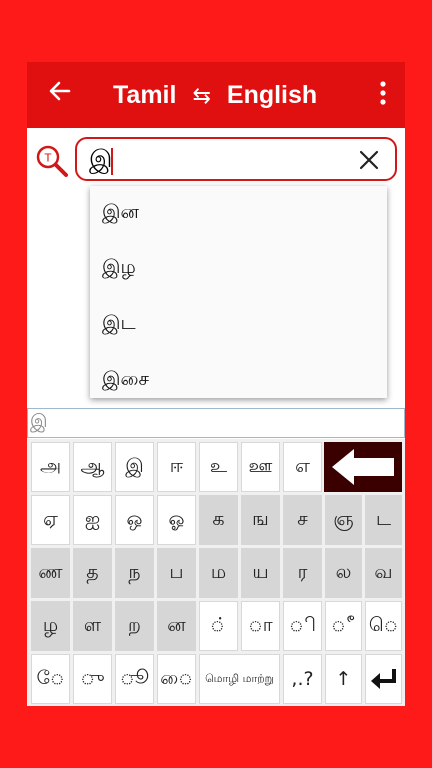 The height and width of the screenshot is (768, 432). What do you see at coordinates (134, 467) in the screenshot?
I see `key: இ` at bounding box center [134, 467].